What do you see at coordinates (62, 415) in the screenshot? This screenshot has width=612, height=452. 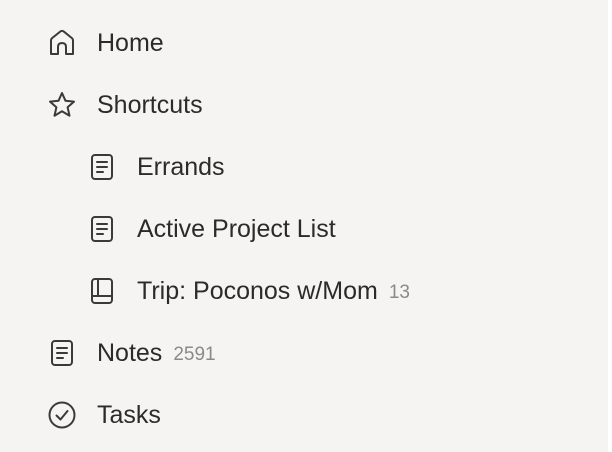 I see `check-circle-icon` at bounding box center [62, 415].